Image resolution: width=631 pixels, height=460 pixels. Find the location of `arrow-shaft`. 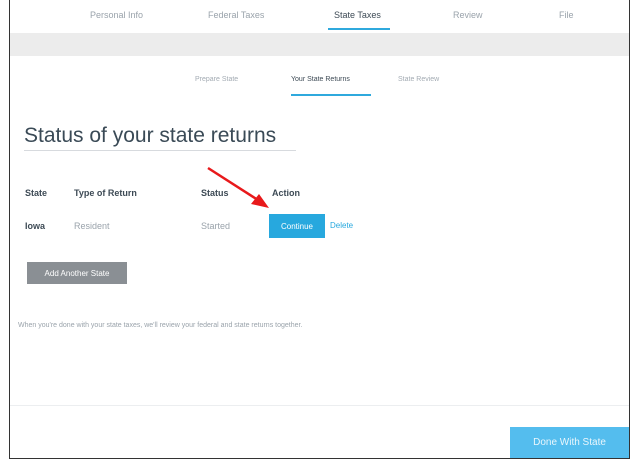

arrow-shaft is located at coordinates (233, 184).